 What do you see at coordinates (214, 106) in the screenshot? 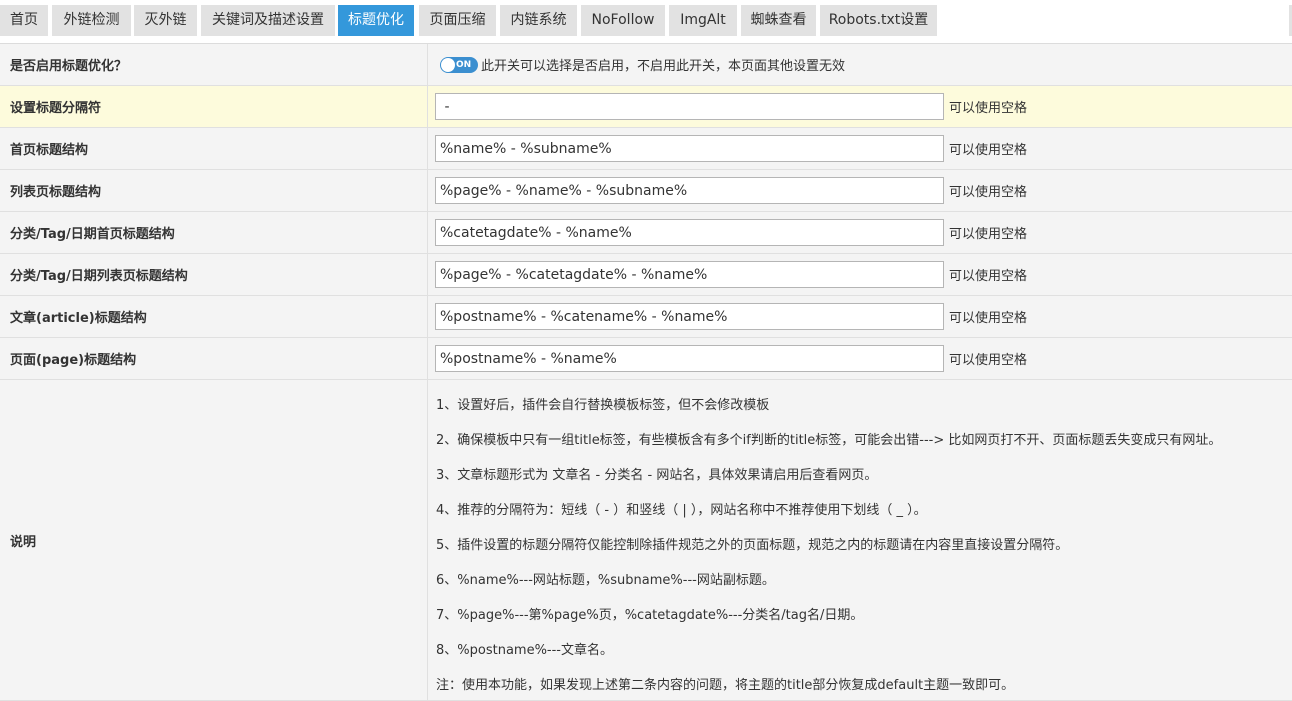
I see `separator-label: 设置标题分隔符` at bounding box center [214, 106].